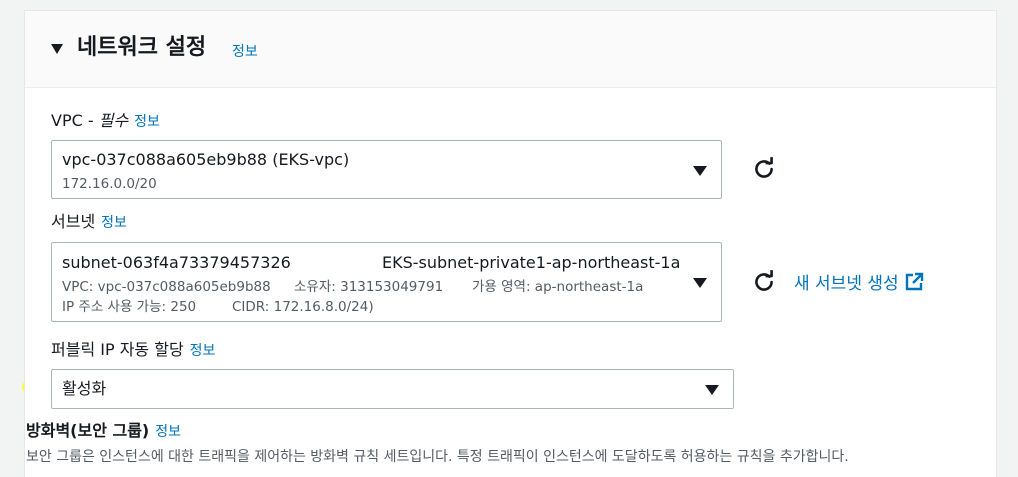 The height and width of the screenshot is (477, 1018). I want to click on external-link-icon, so click(914, 282).